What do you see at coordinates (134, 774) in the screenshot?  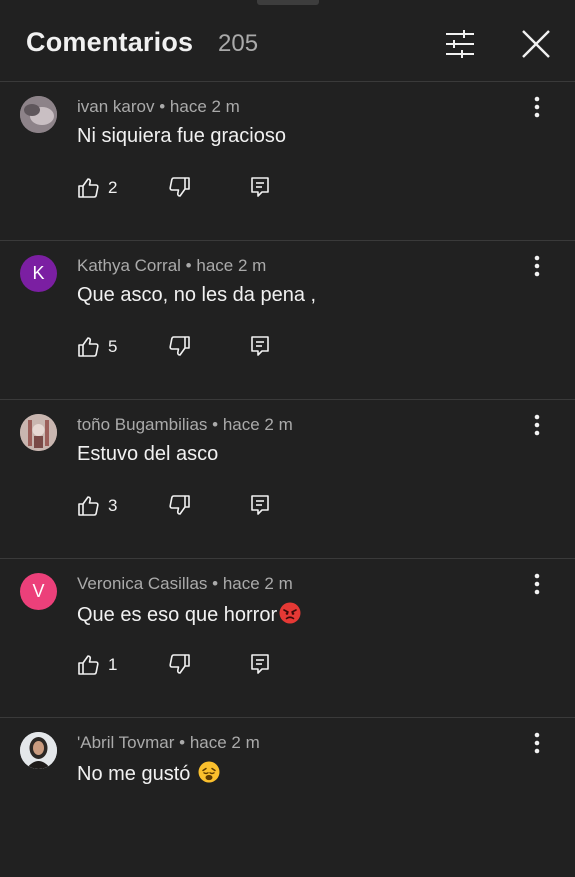 I see `comment-text-body: No me gustó` at bounding box center [134, 774].